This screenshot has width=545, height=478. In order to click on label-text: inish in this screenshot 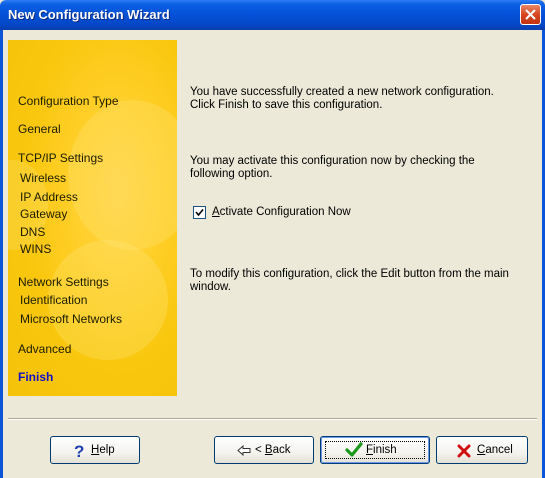, I will do `click(385, 450)`.